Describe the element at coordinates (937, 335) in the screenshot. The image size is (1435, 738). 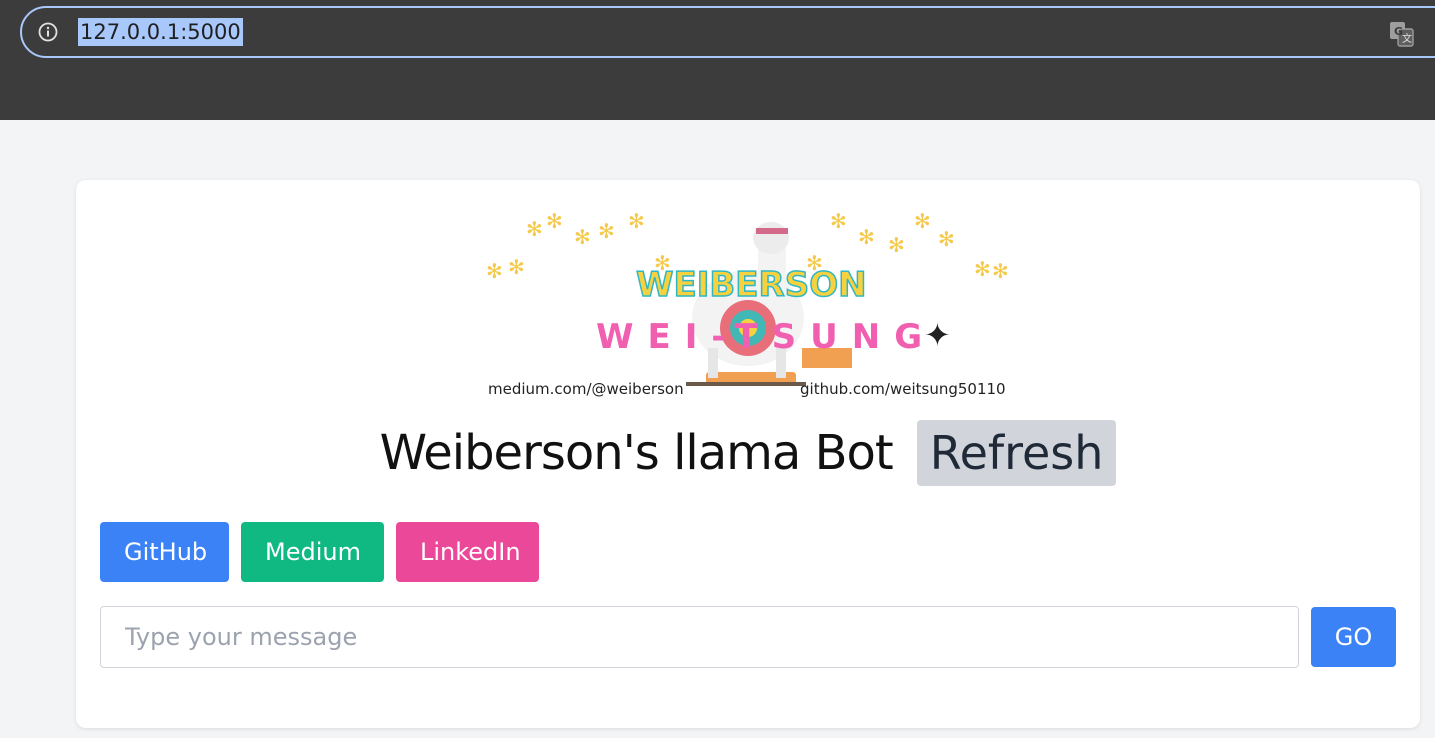
I see `sparkle-icon: ✦` at that location.